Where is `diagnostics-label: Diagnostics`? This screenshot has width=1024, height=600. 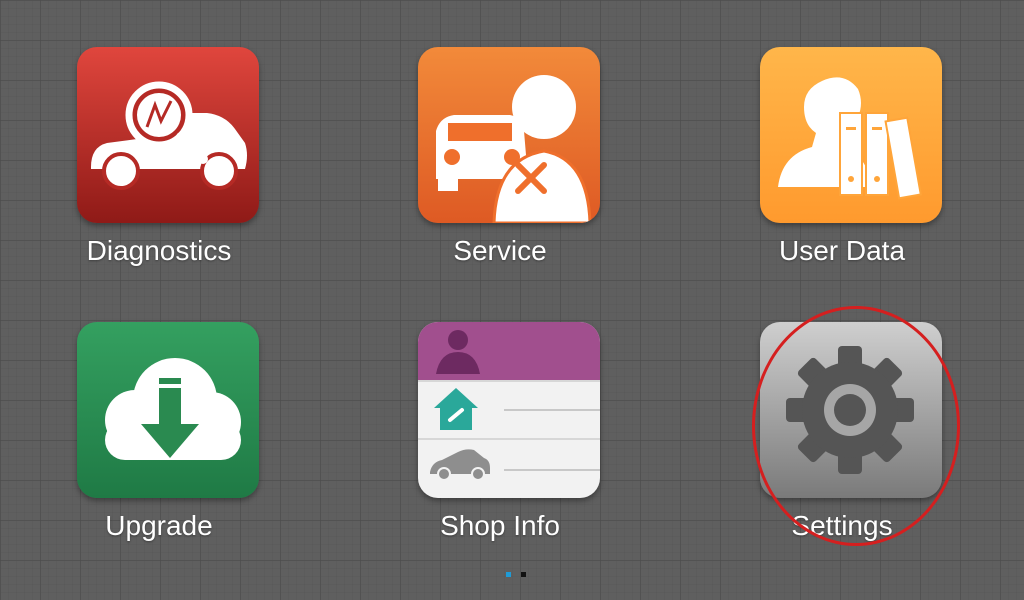 diagnostics-label: Diagnostics is located at coordinates (159, 250).